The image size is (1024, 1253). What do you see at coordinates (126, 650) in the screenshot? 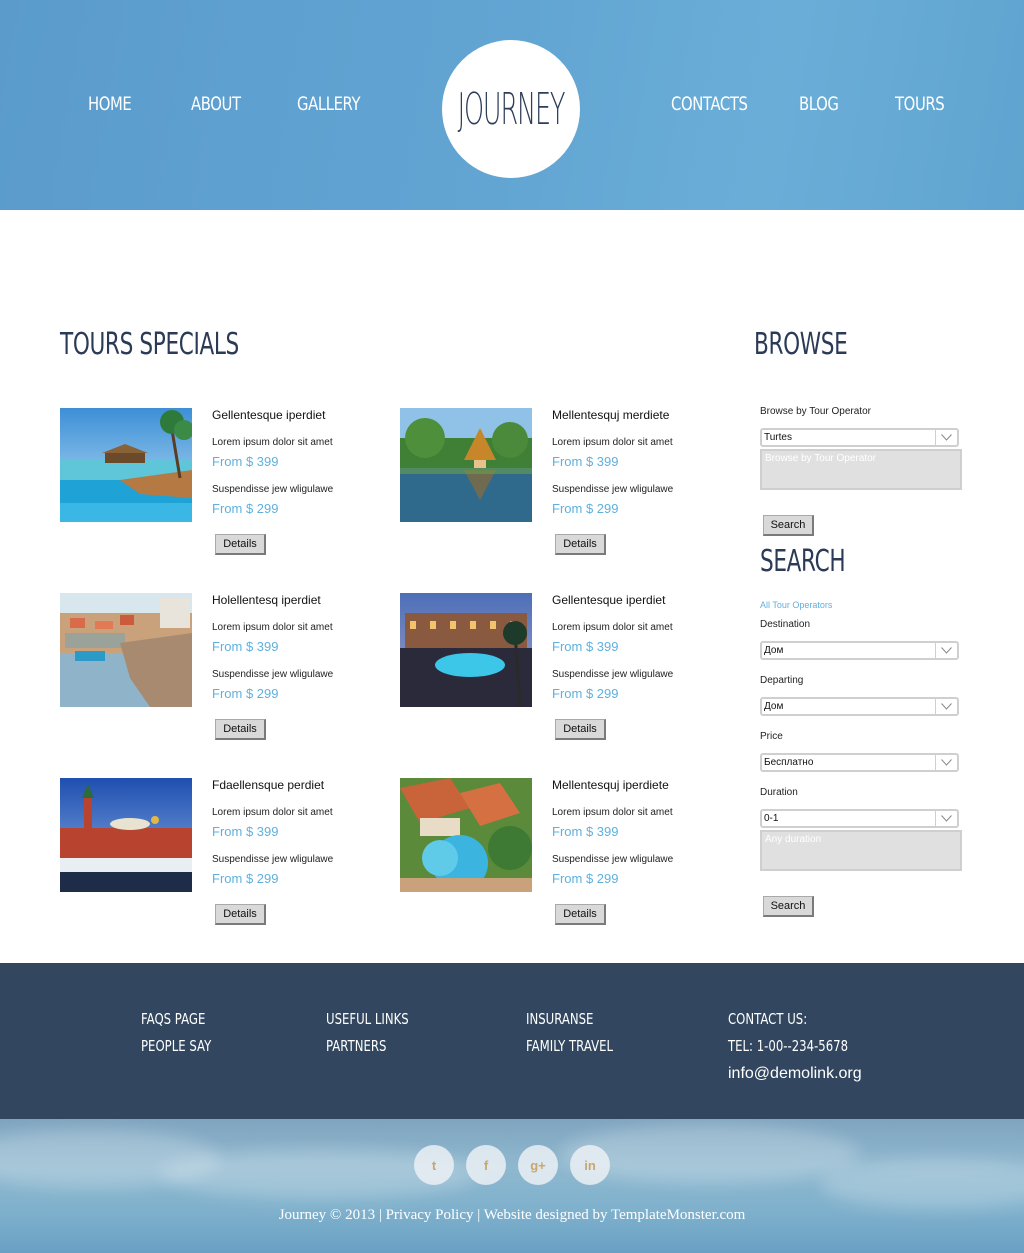
I see `tour-image-coast-town` at bounding box center [126, 650].